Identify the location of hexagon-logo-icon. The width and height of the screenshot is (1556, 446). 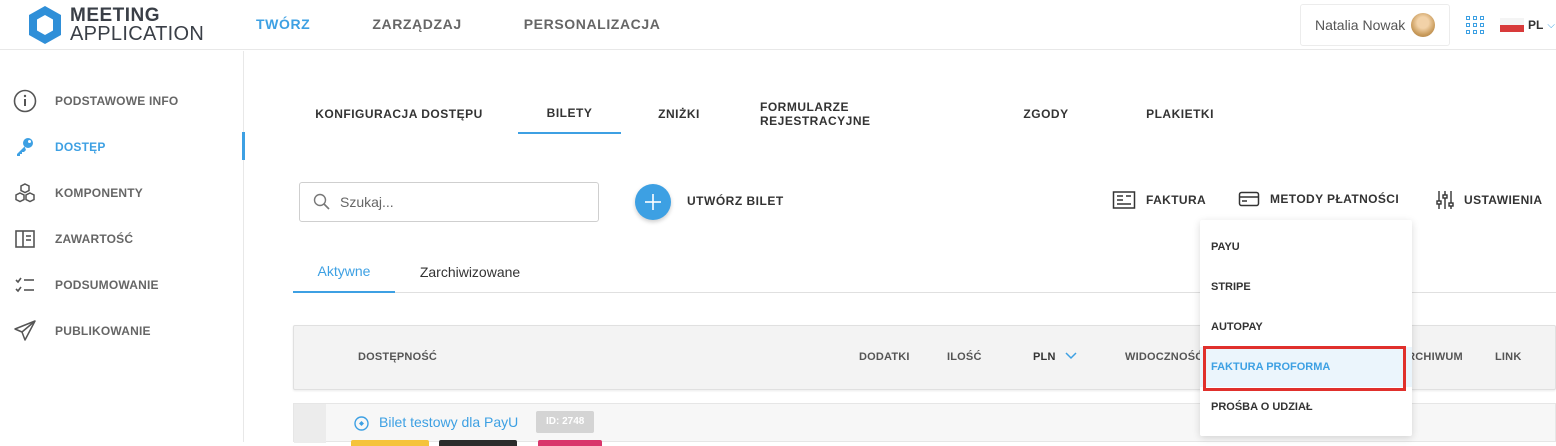
(45, 25).